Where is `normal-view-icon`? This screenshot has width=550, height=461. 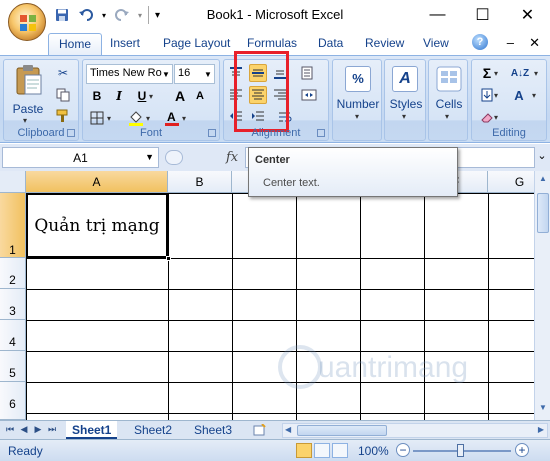
normal-view-icon is located at coordinates (304, 450).